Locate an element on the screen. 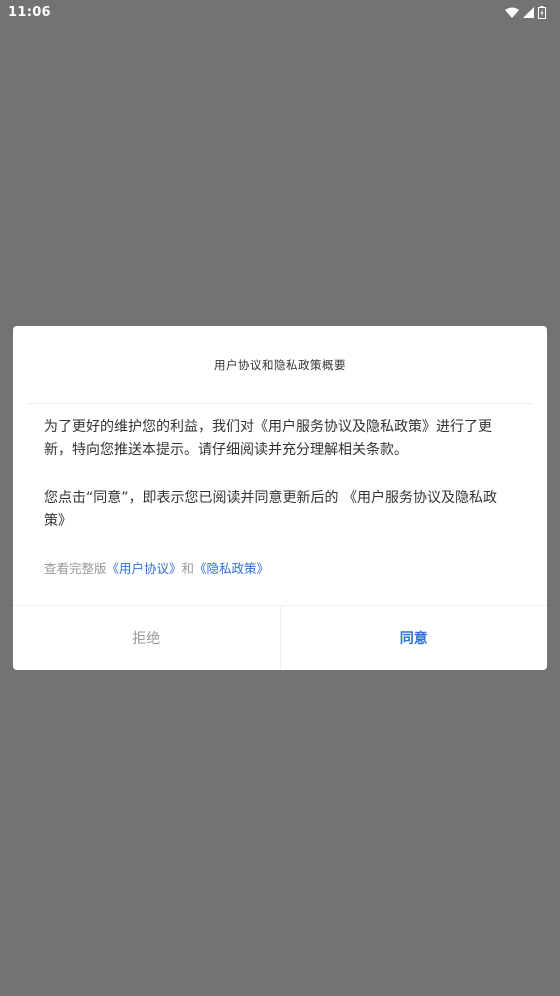  signal-icon is located at coordinates (528, 12).